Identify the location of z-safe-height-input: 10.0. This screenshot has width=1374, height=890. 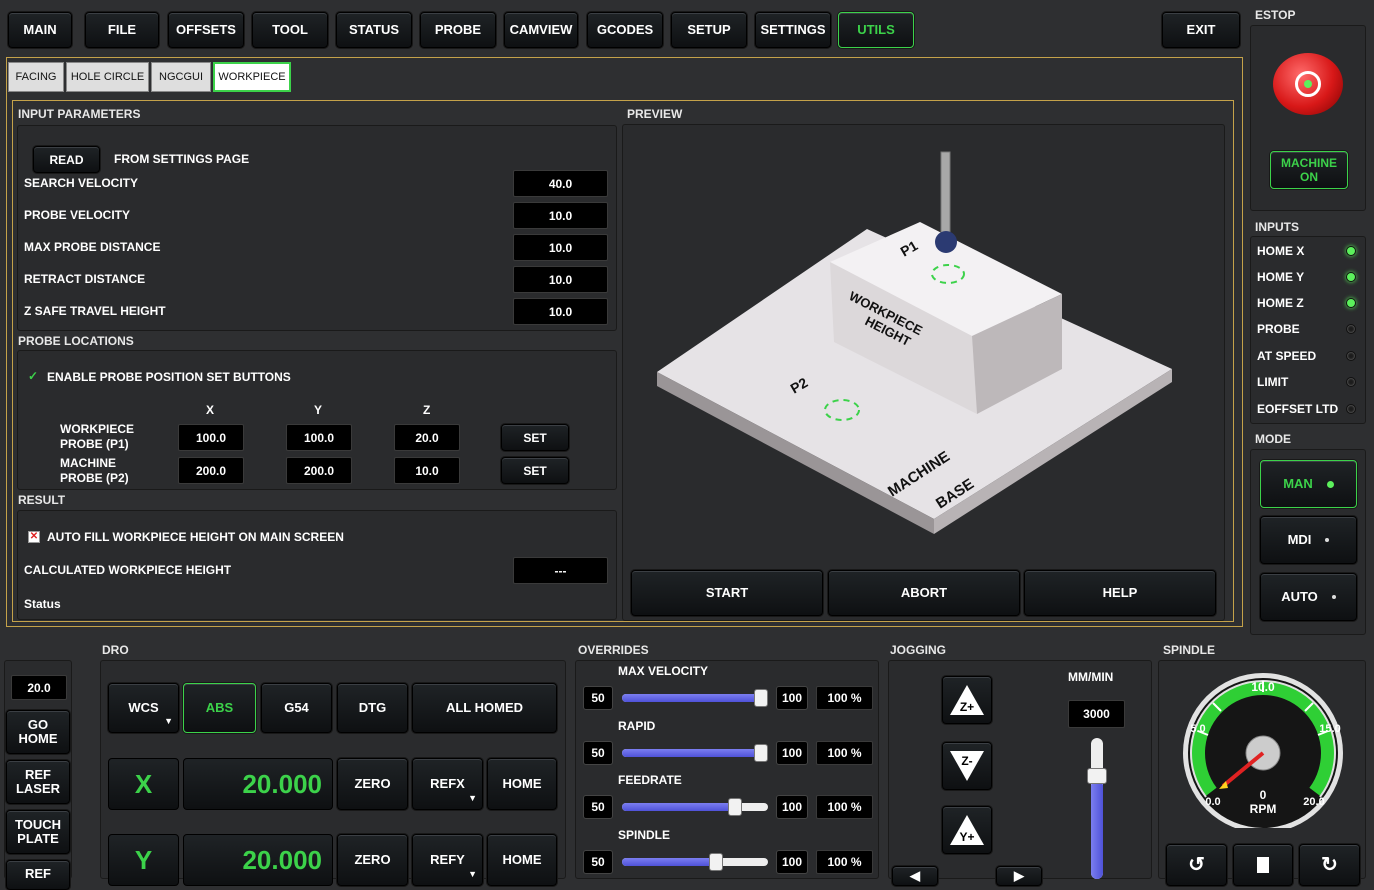
(560, 311).